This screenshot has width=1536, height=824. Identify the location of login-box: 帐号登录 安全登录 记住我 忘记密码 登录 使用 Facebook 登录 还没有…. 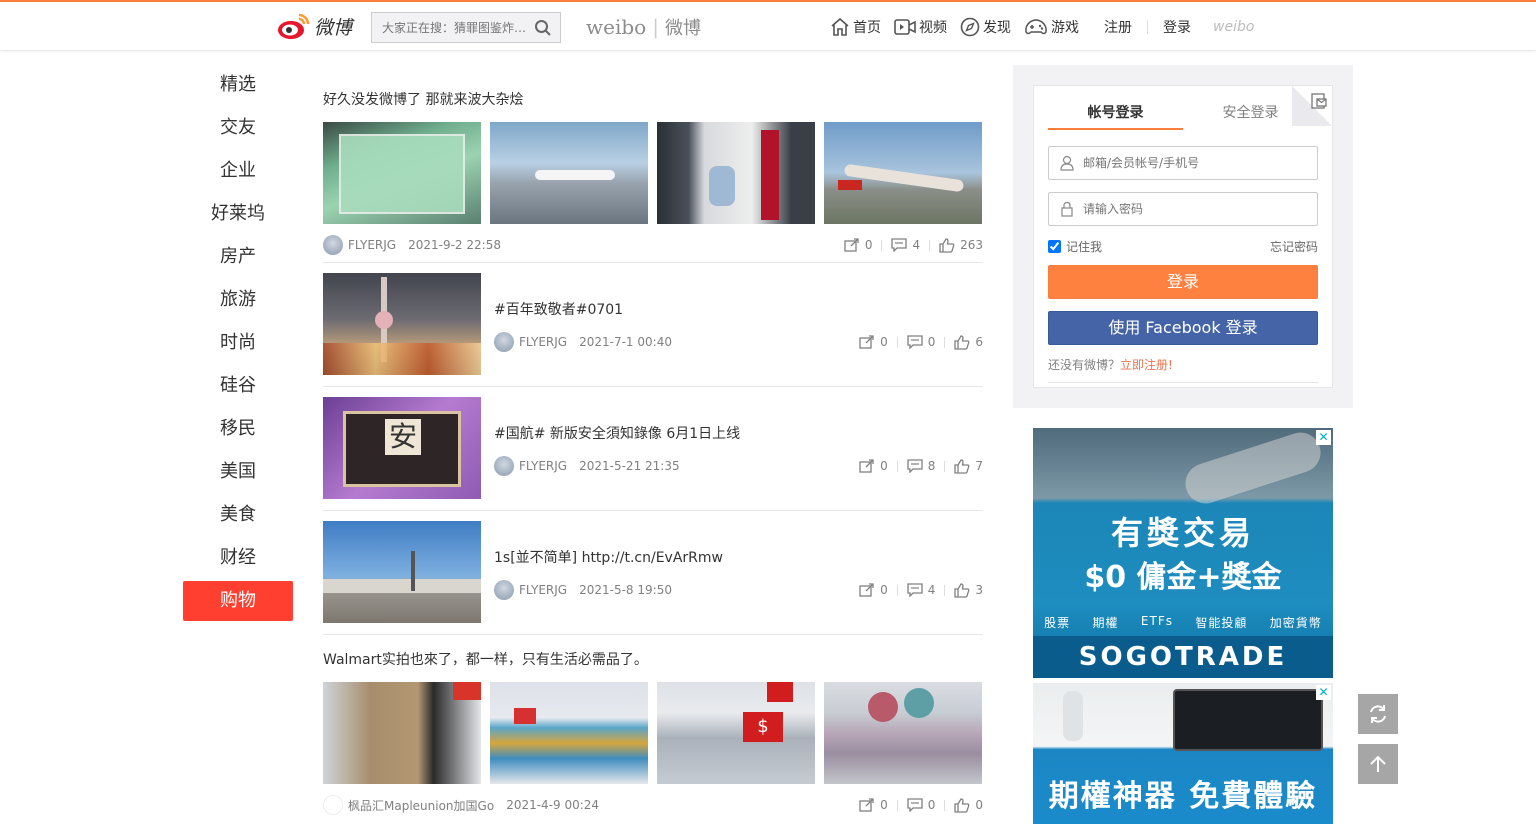
(1183, 236).